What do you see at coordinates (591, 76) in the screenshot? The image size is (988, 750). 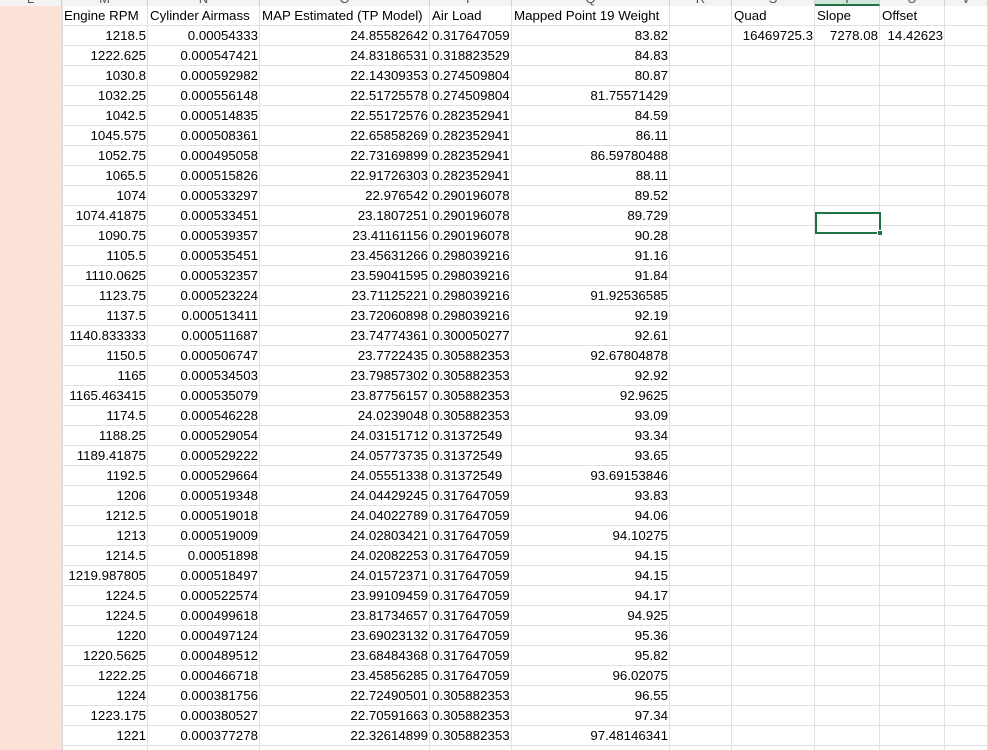 I see `mapped-weight-cell: 80.87` at bounding box center [591, 76].